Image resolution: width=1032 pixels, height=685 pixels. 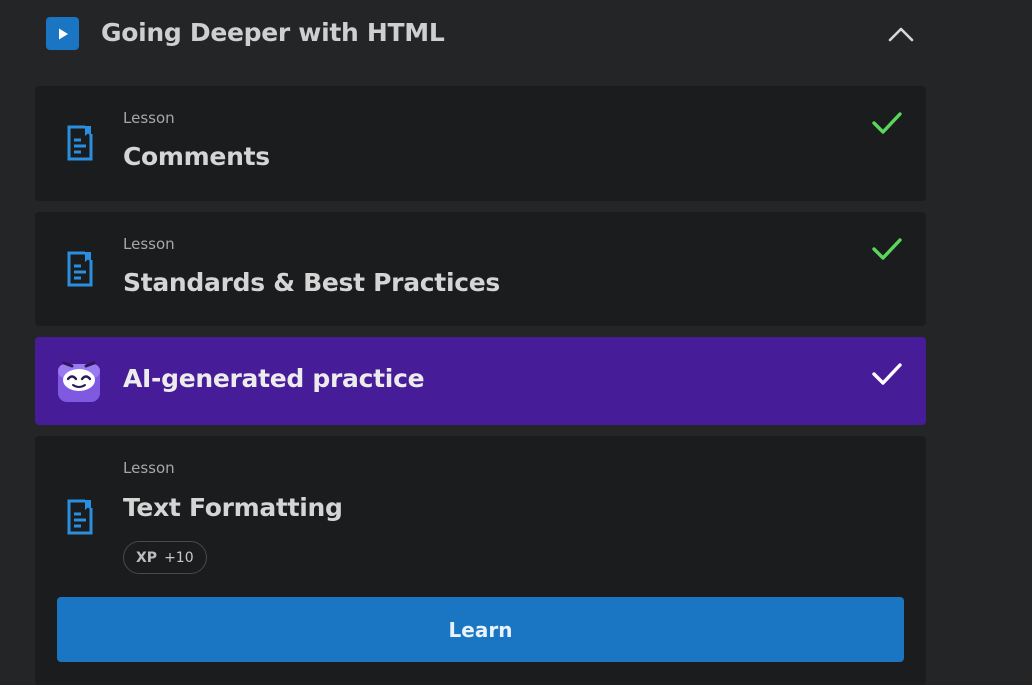 I want to click on lesson-title: Comments, so click(x=196, y=156).